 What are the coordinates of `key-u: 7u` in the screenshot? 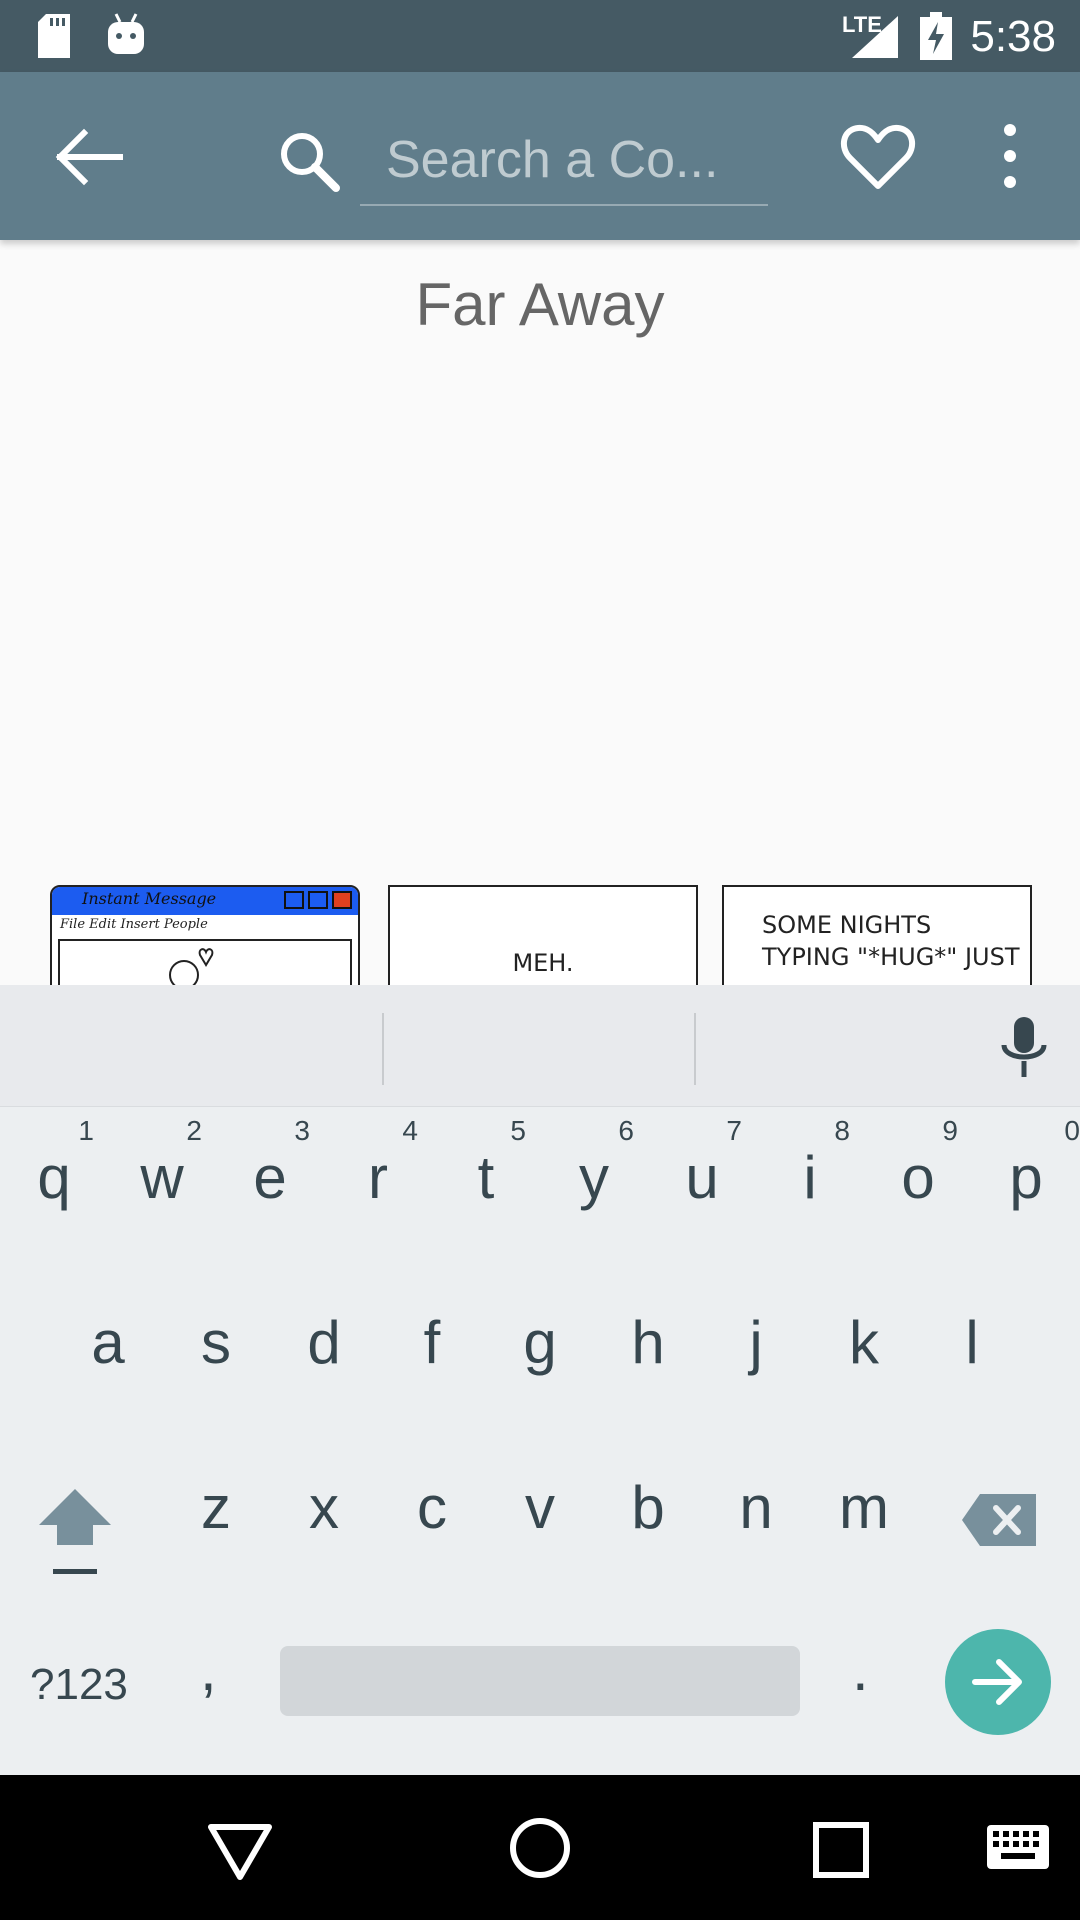 It's located at (702, 1175).